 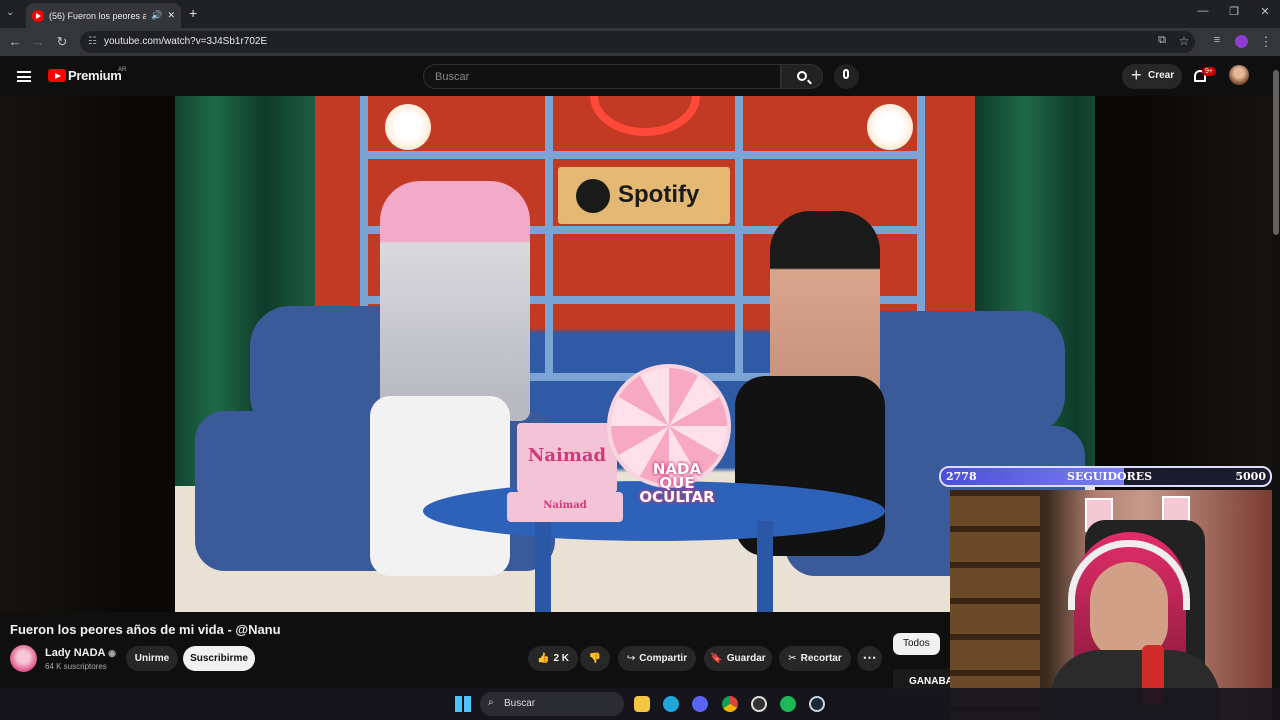 What do you see at coordinates (677, 483) in the screenshot?
I see `nada-que-ocultar-sign: NADA QUE OCULTAR` at bounding box center [677, 483].